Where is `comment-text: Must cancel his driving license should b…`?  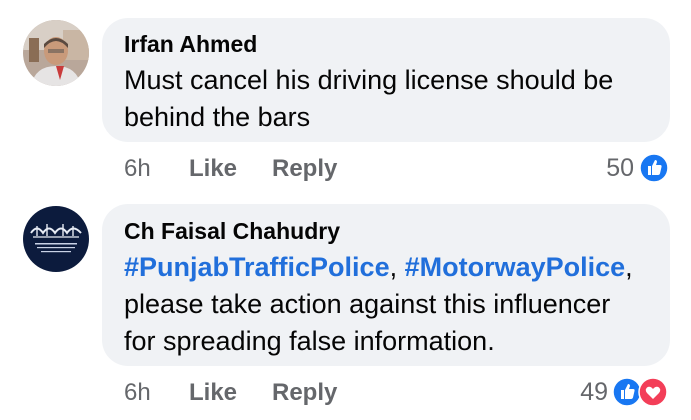 comment-text: Must cancel his driving license should b… is located at coordinates (369, 98).